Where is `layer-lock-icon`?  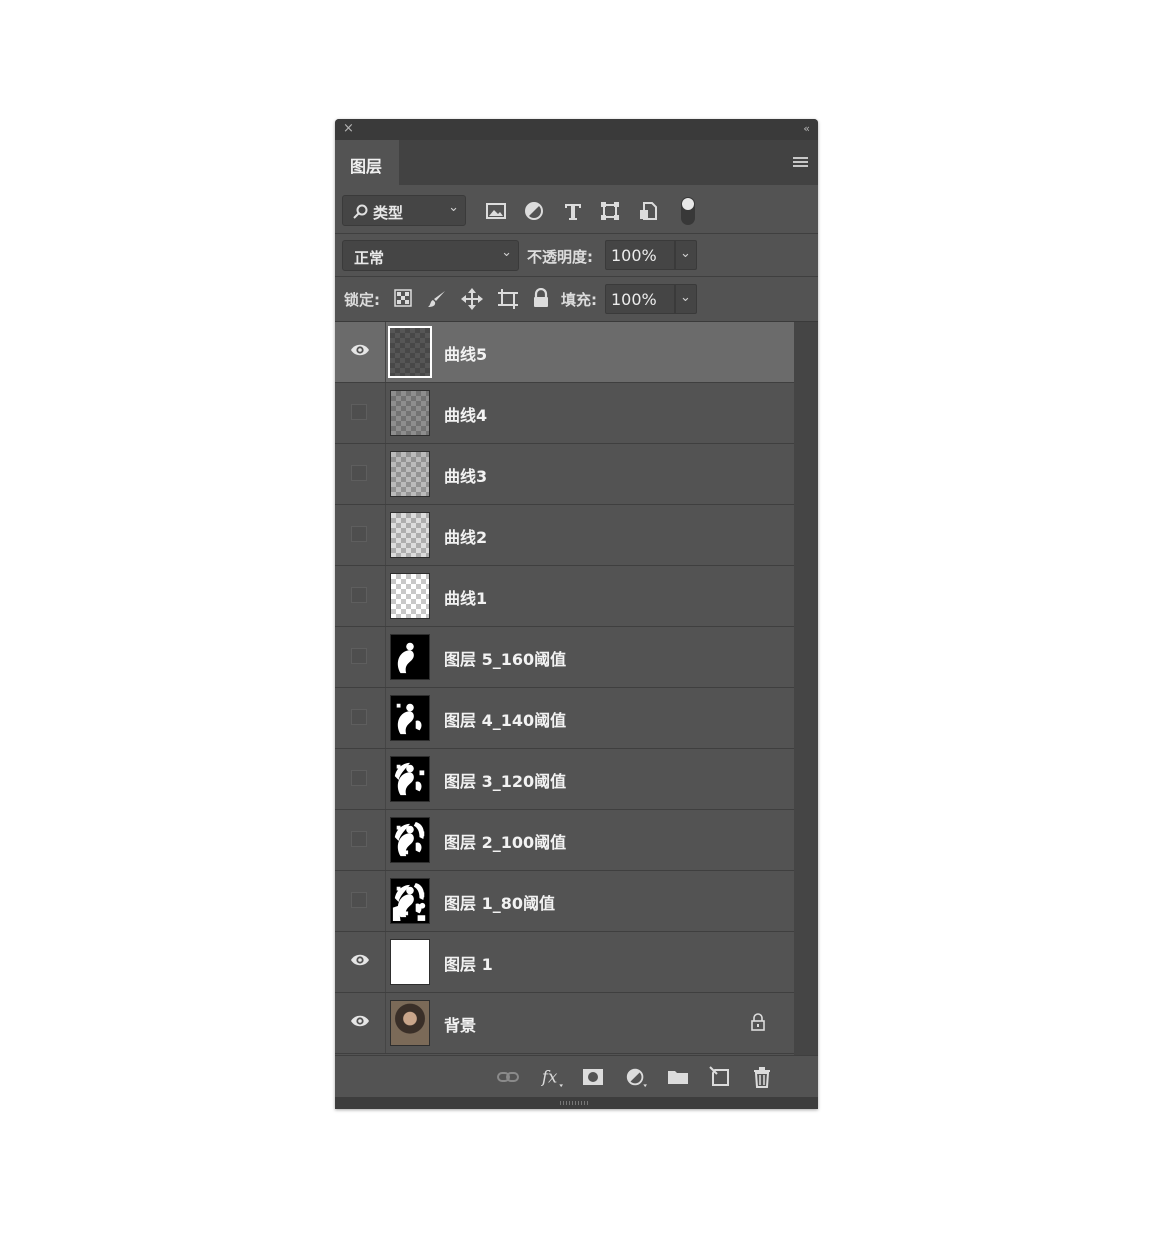
layer-lock-icon is located at coordinates (758, 1022).